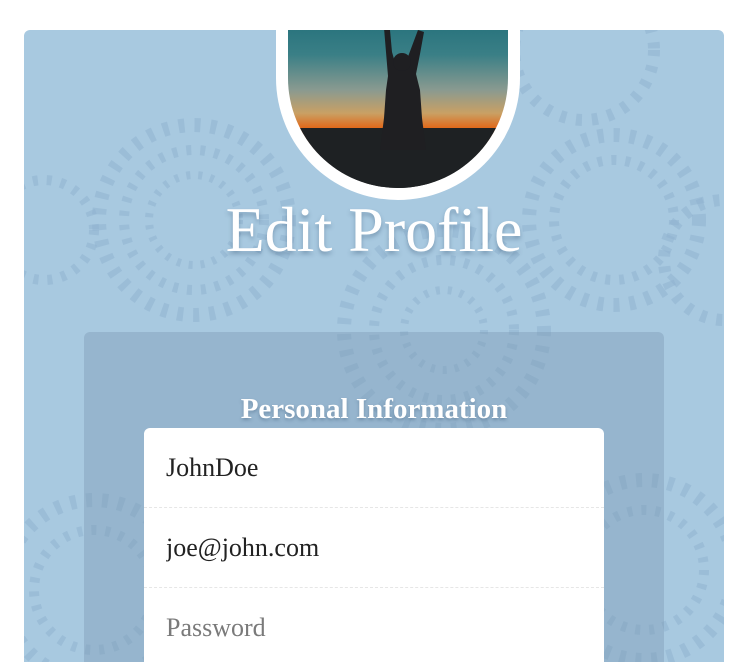  What do you see at coordinates (374, 625) in the screenshot?
I see `password-field` at bounding box center [374, 625].